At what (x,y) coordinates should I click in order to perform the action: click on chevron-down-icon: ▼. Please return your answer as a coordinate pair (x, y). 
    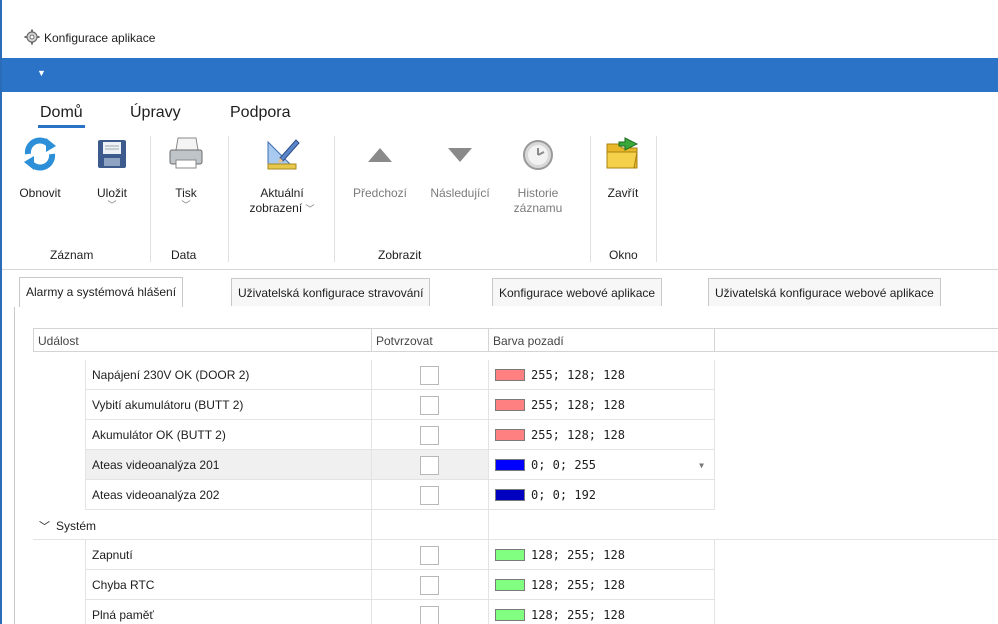
    Looking at the image, I should click on (701, 465).